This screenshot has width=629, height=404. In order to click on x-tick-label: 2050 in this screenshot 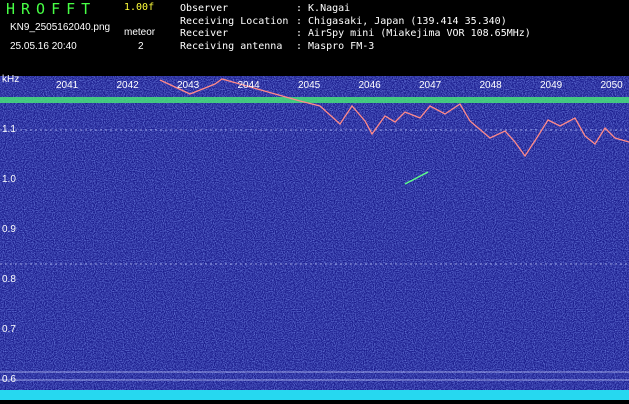, I will do `click(611, 85)`.